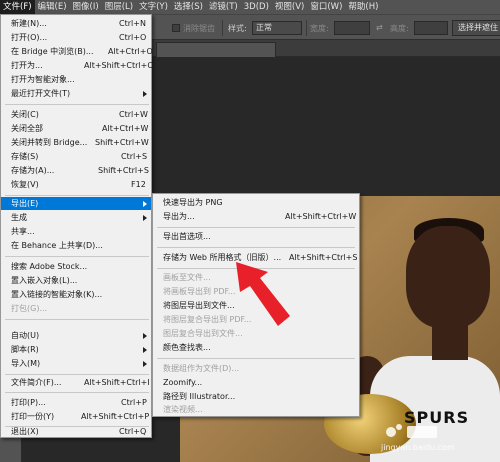 The image size is (500, 462). Describe the element at coordinates (289, 7) in the screenshot. I see `menu-view: 视图(V)` at that location.